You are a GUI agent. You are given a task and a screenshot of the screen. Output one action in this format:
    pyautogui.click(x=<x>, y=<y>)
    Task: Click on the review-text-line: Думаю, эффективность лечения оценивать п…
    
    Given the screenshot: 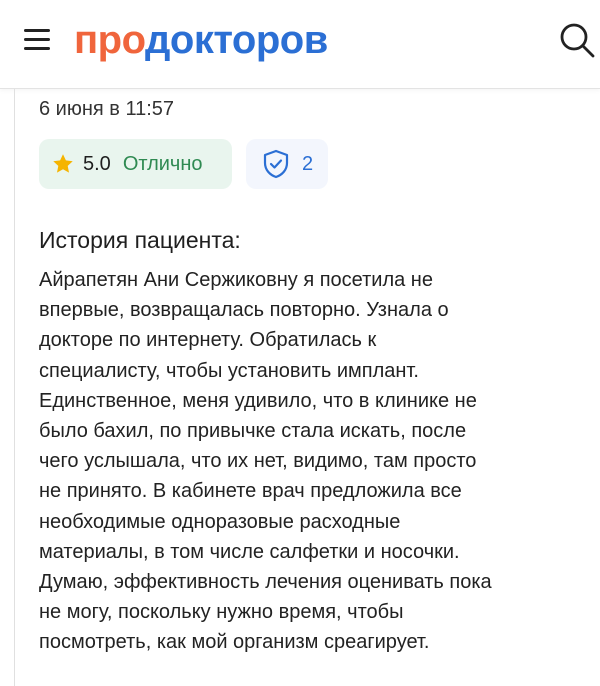 What is the action you would take?
    pyautogui.click(x=265, y=582)
    